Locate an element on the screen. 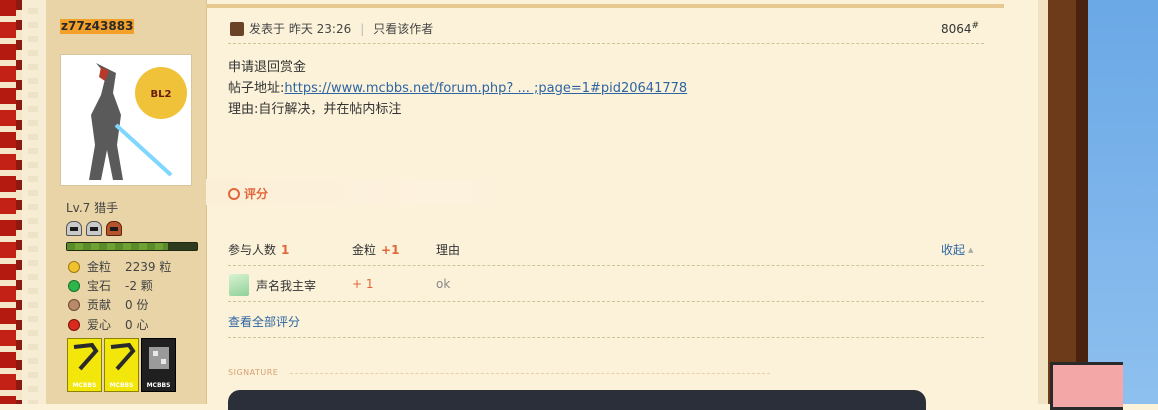 The height and width of the screenshot is (410, 1158). collapse-rating-button: 收起 is located at coordinates (957, 249).